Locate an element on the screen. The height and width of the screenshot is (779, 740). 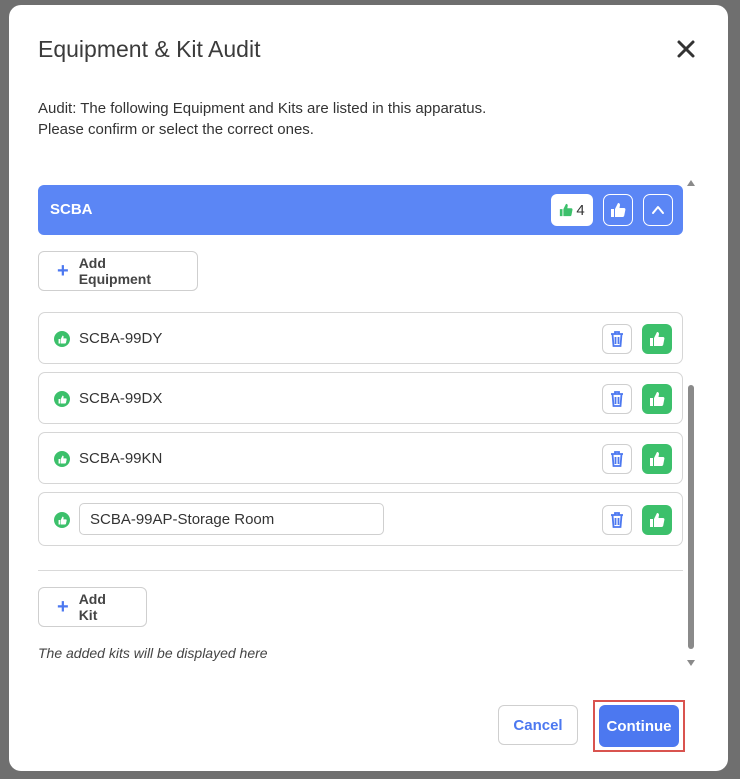
scroll-thumb is located at coordinates (691, 517).